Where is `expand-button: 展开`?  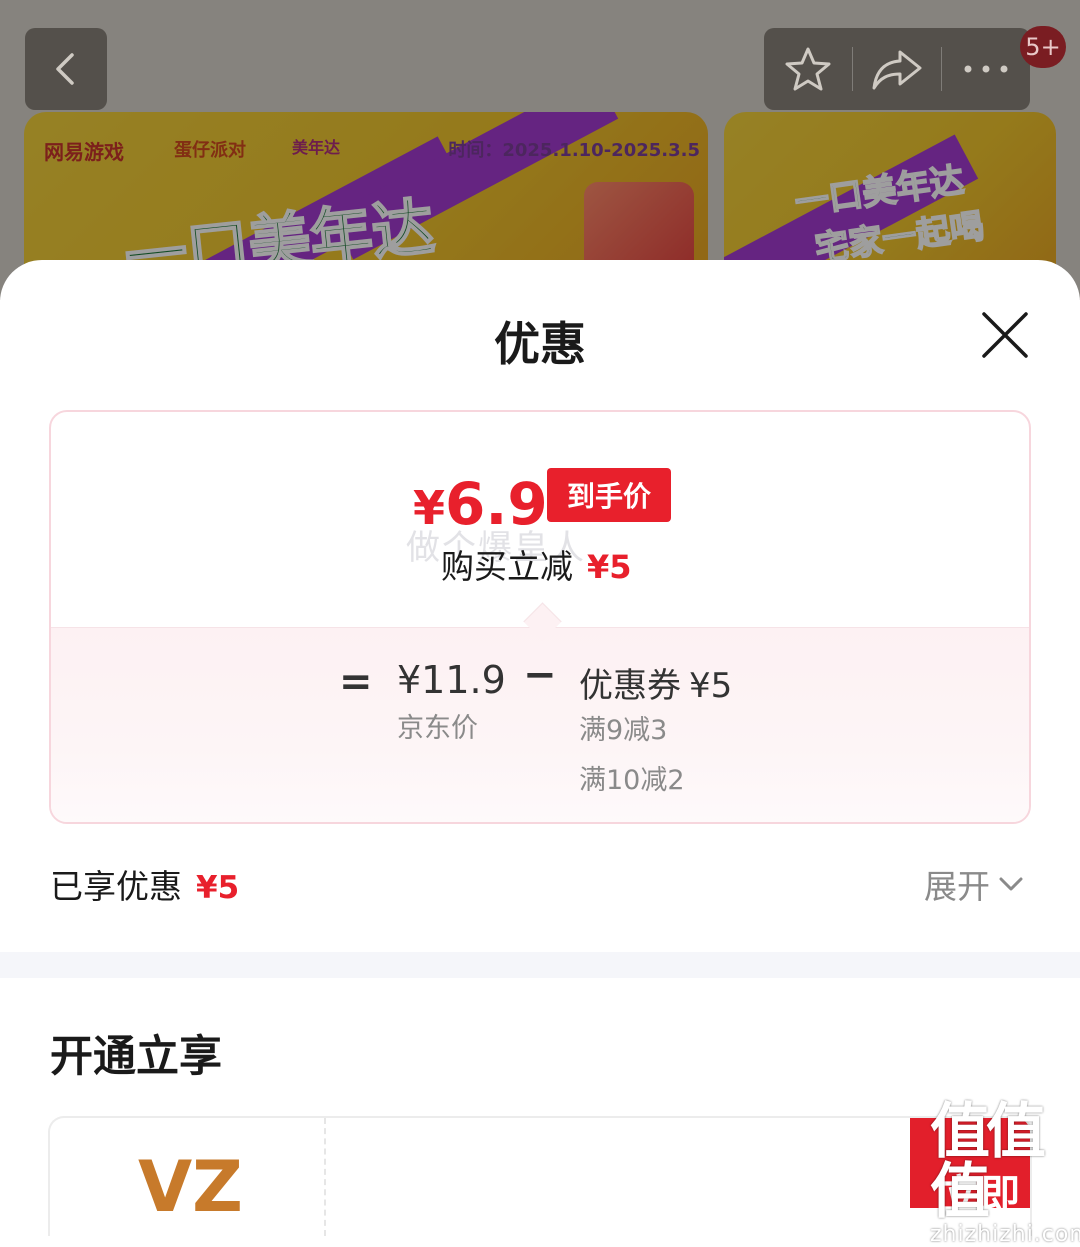 expand-button: 展开 is located at coordinates (974, 884).